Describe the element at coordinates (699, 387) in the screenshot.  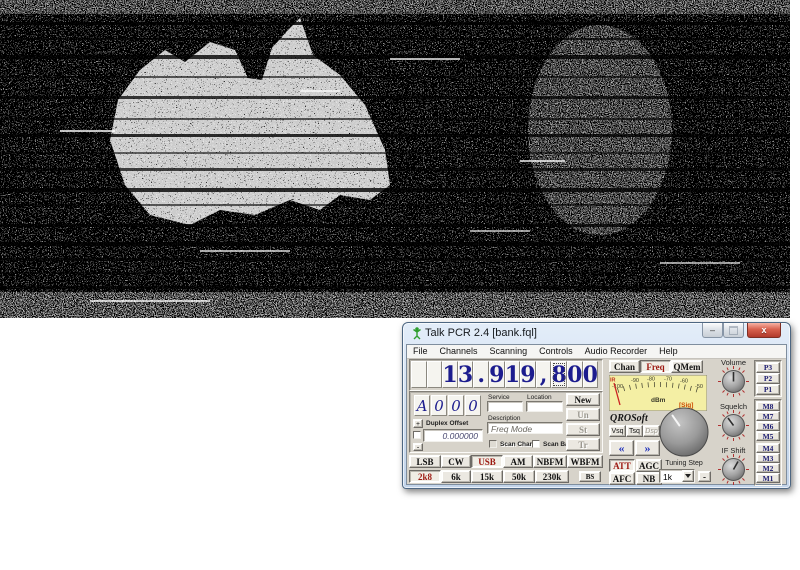
I see `meter-scale-label: -50` at that location.